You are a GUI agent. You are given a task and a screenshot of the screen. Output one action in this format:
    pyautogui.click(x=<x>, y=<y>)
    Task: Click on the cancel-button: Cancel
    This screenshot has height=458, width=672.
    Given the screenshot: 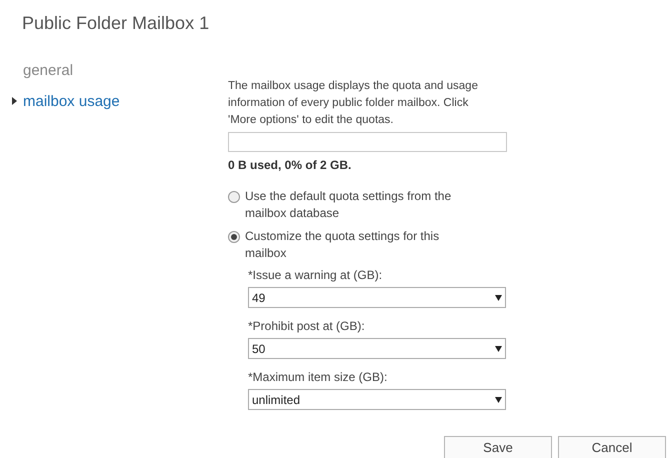 What is the action you would take?
    pyautogui.click(x=612, y=447)
    